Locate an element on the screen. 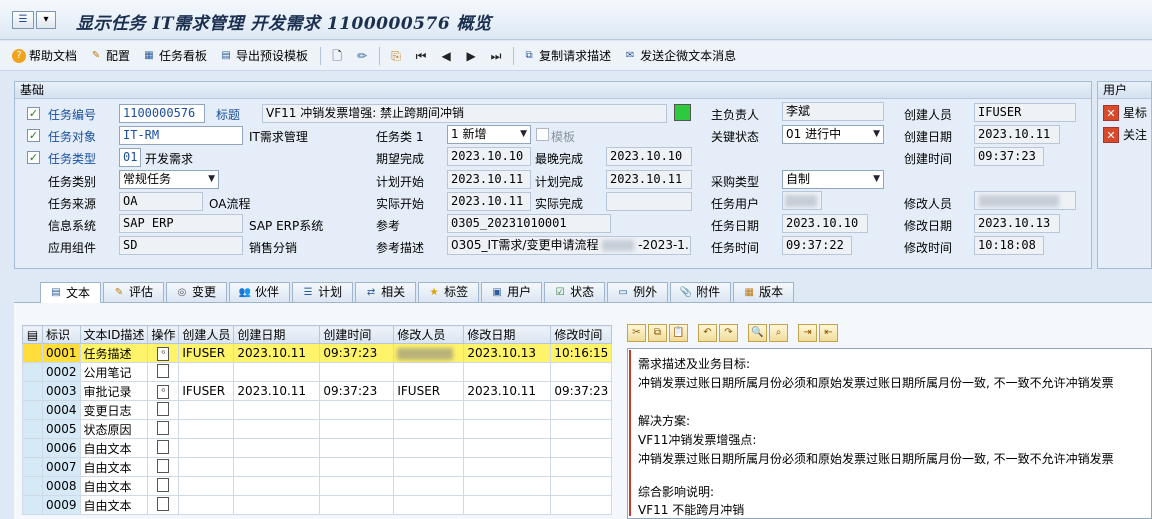 The height and width of the screenshot is (519, 1152). copy-request-desc-button: ⧉ 复制请求描述 is located at coordinates (566, 55).